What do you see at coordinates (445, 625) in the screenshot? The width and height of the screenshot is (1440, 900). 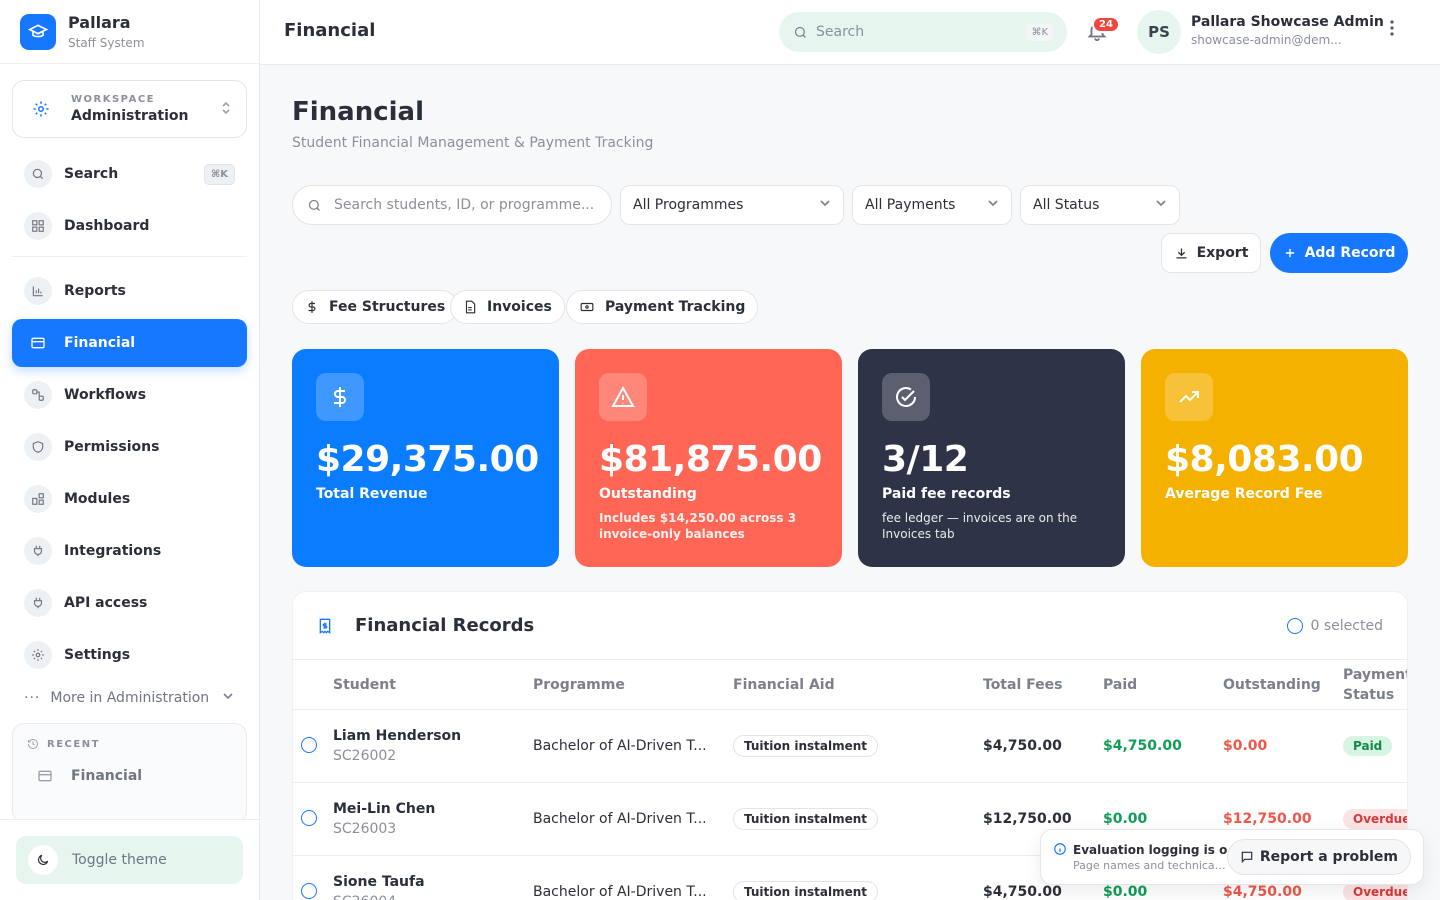 I see `records-title: Financial Records` at bounding box center [445, 625].